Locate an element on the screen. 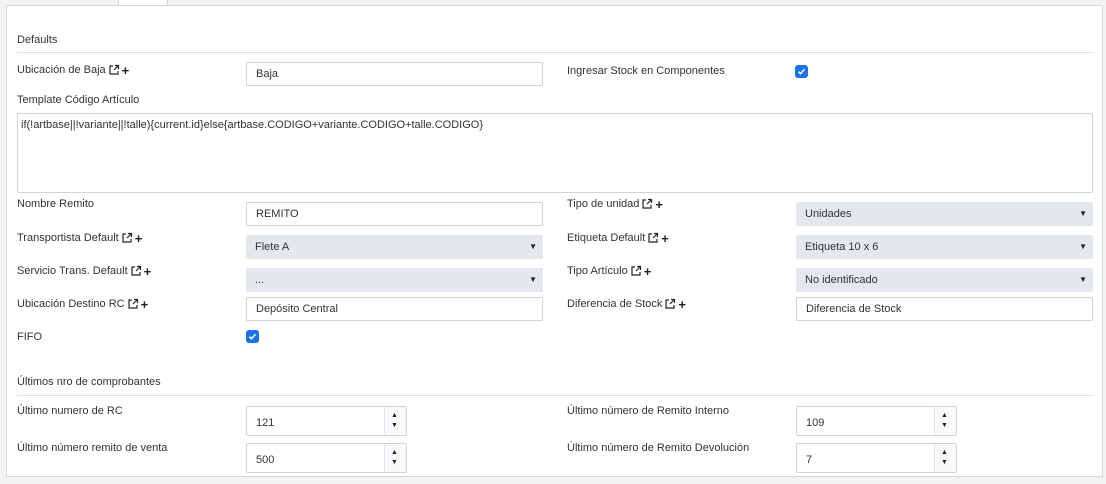 The height and width of the screenshot is (484, 1106). ultimo-remito-interno-value: 109 is located at coordinates (815, 423).